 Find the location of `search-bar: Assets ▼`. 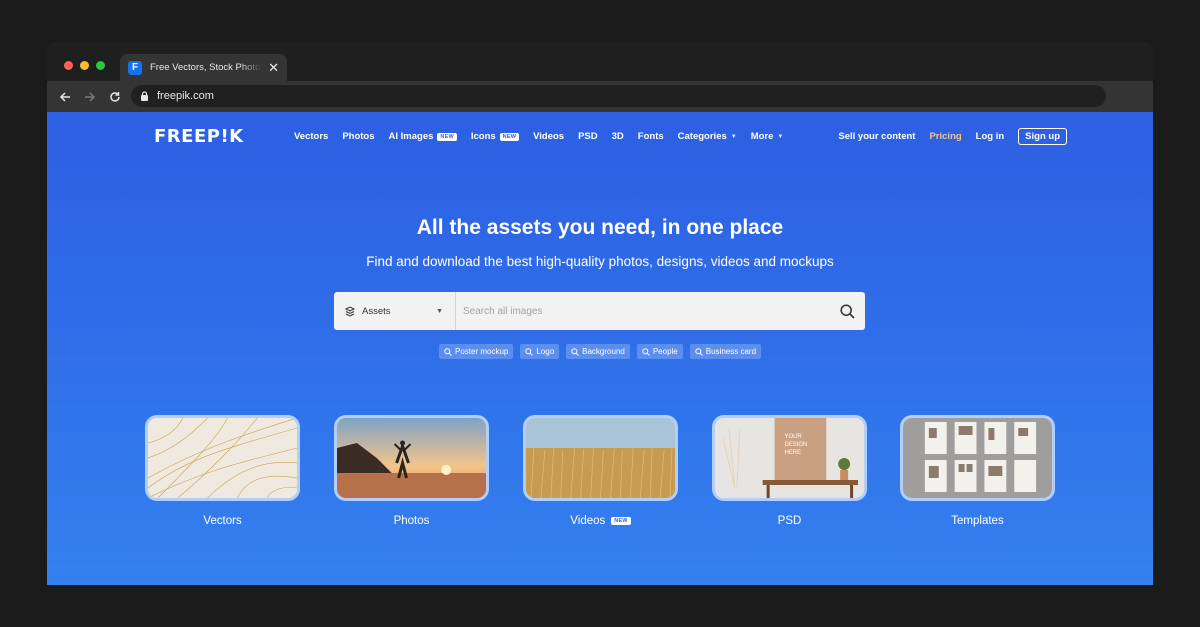

search-bar: Assets ▼ is located at coordinates (599, 311).